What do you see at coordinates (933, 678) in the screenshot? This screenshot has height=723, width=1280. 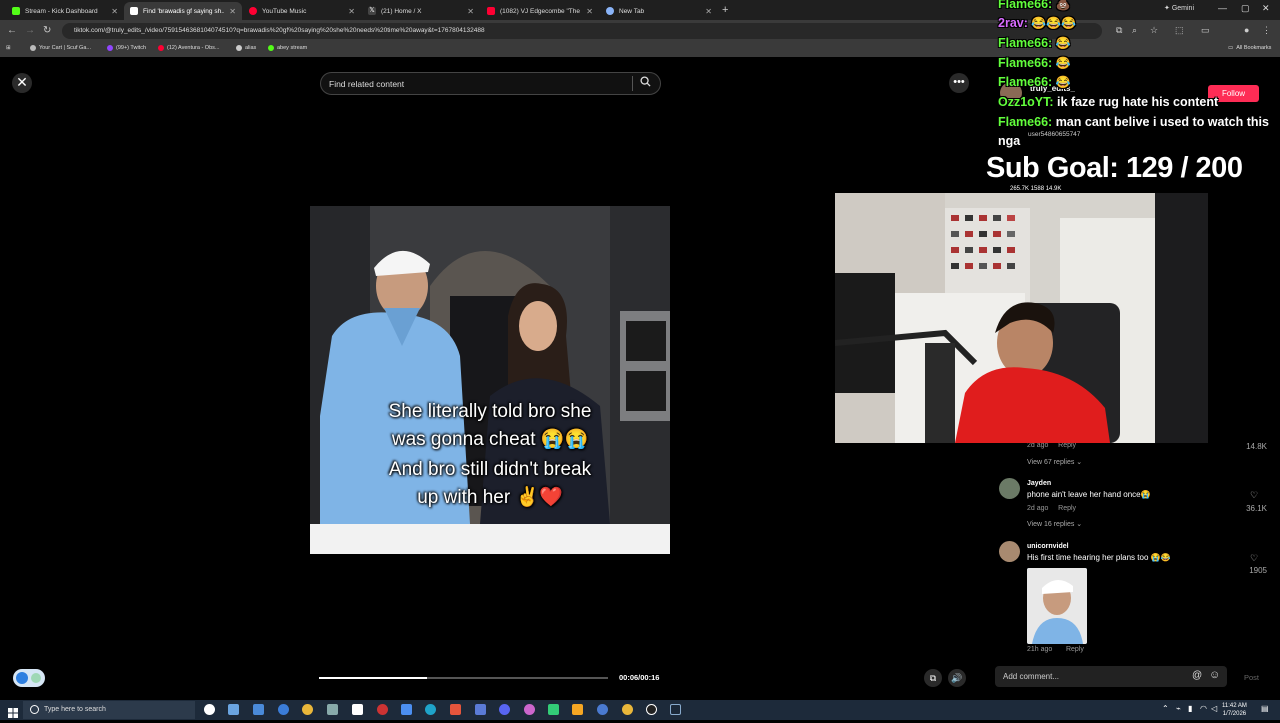 I see `pip-icon: ⧉` at bounding box center [933, 678].